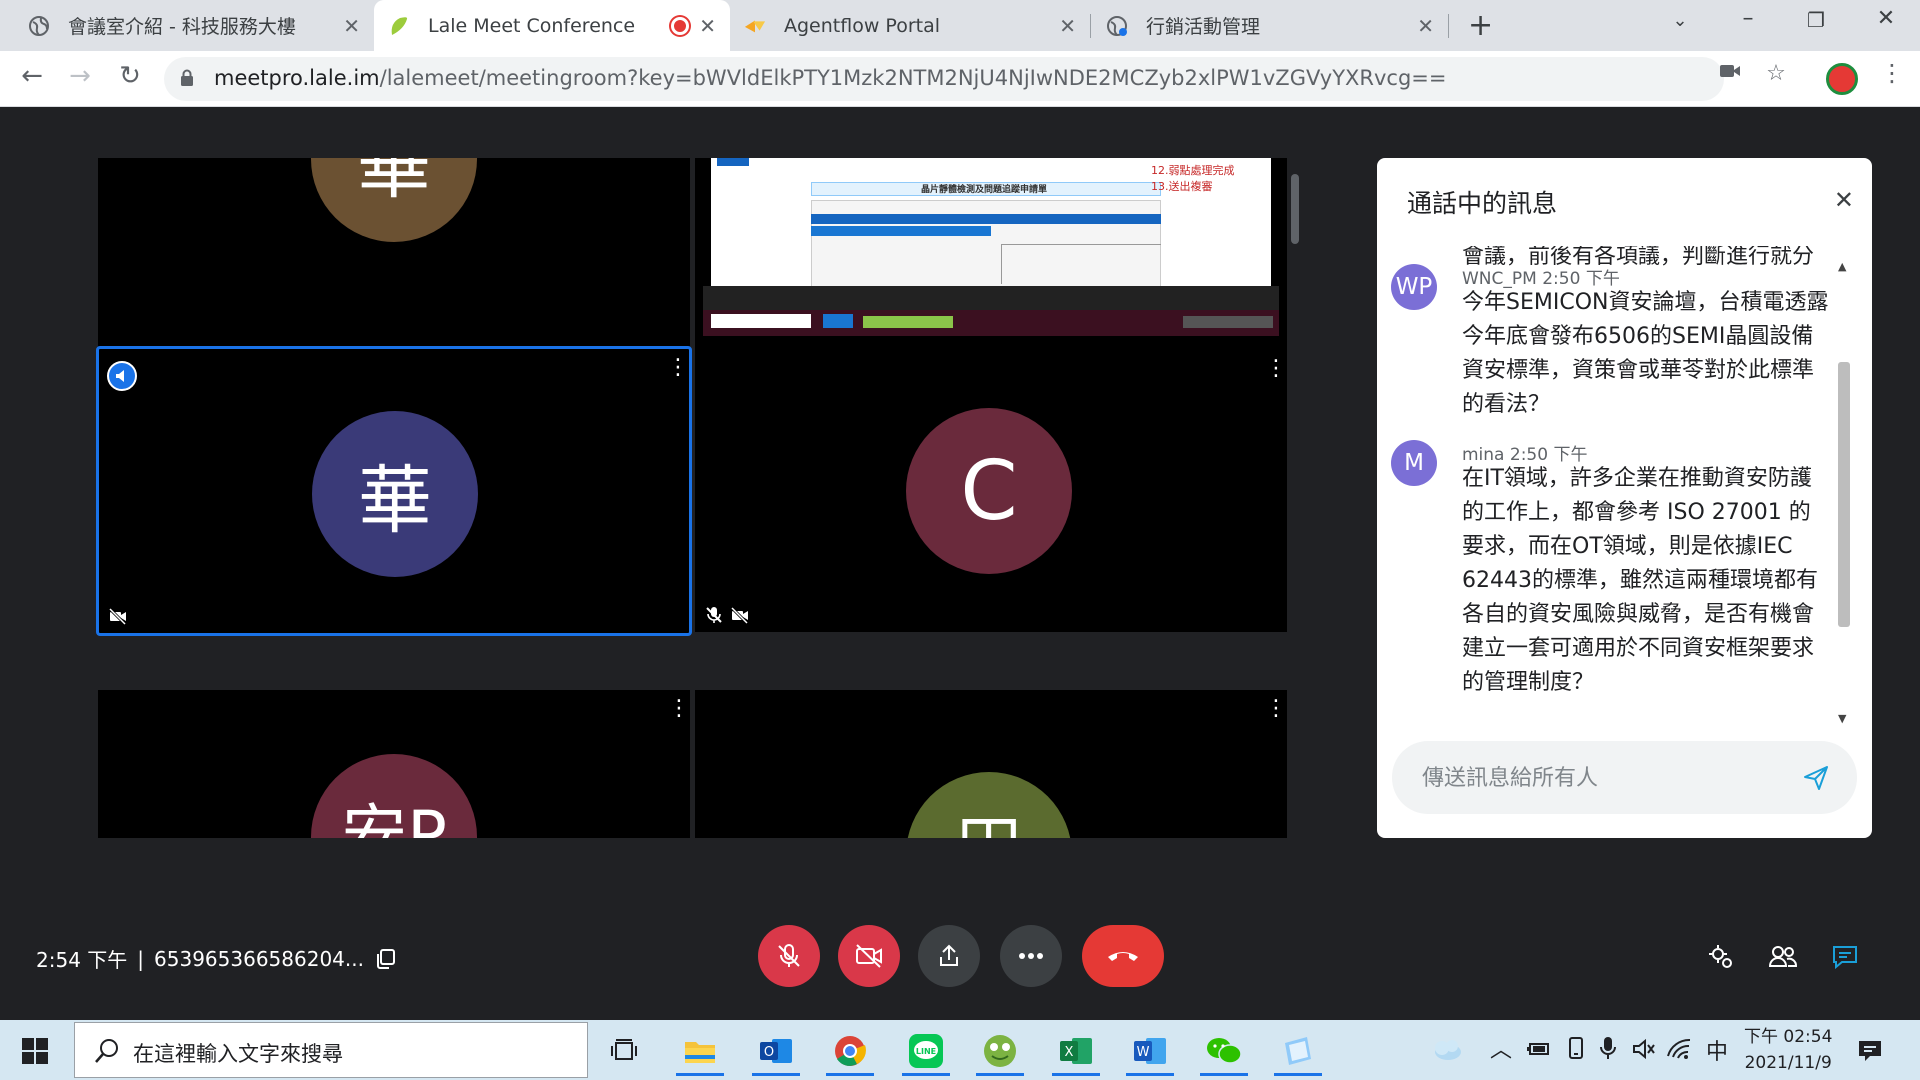  Describe the element at coordinates (910, 25) in the screenshot. I see `browser-tab: Agentflow Portal ✕` at that location.